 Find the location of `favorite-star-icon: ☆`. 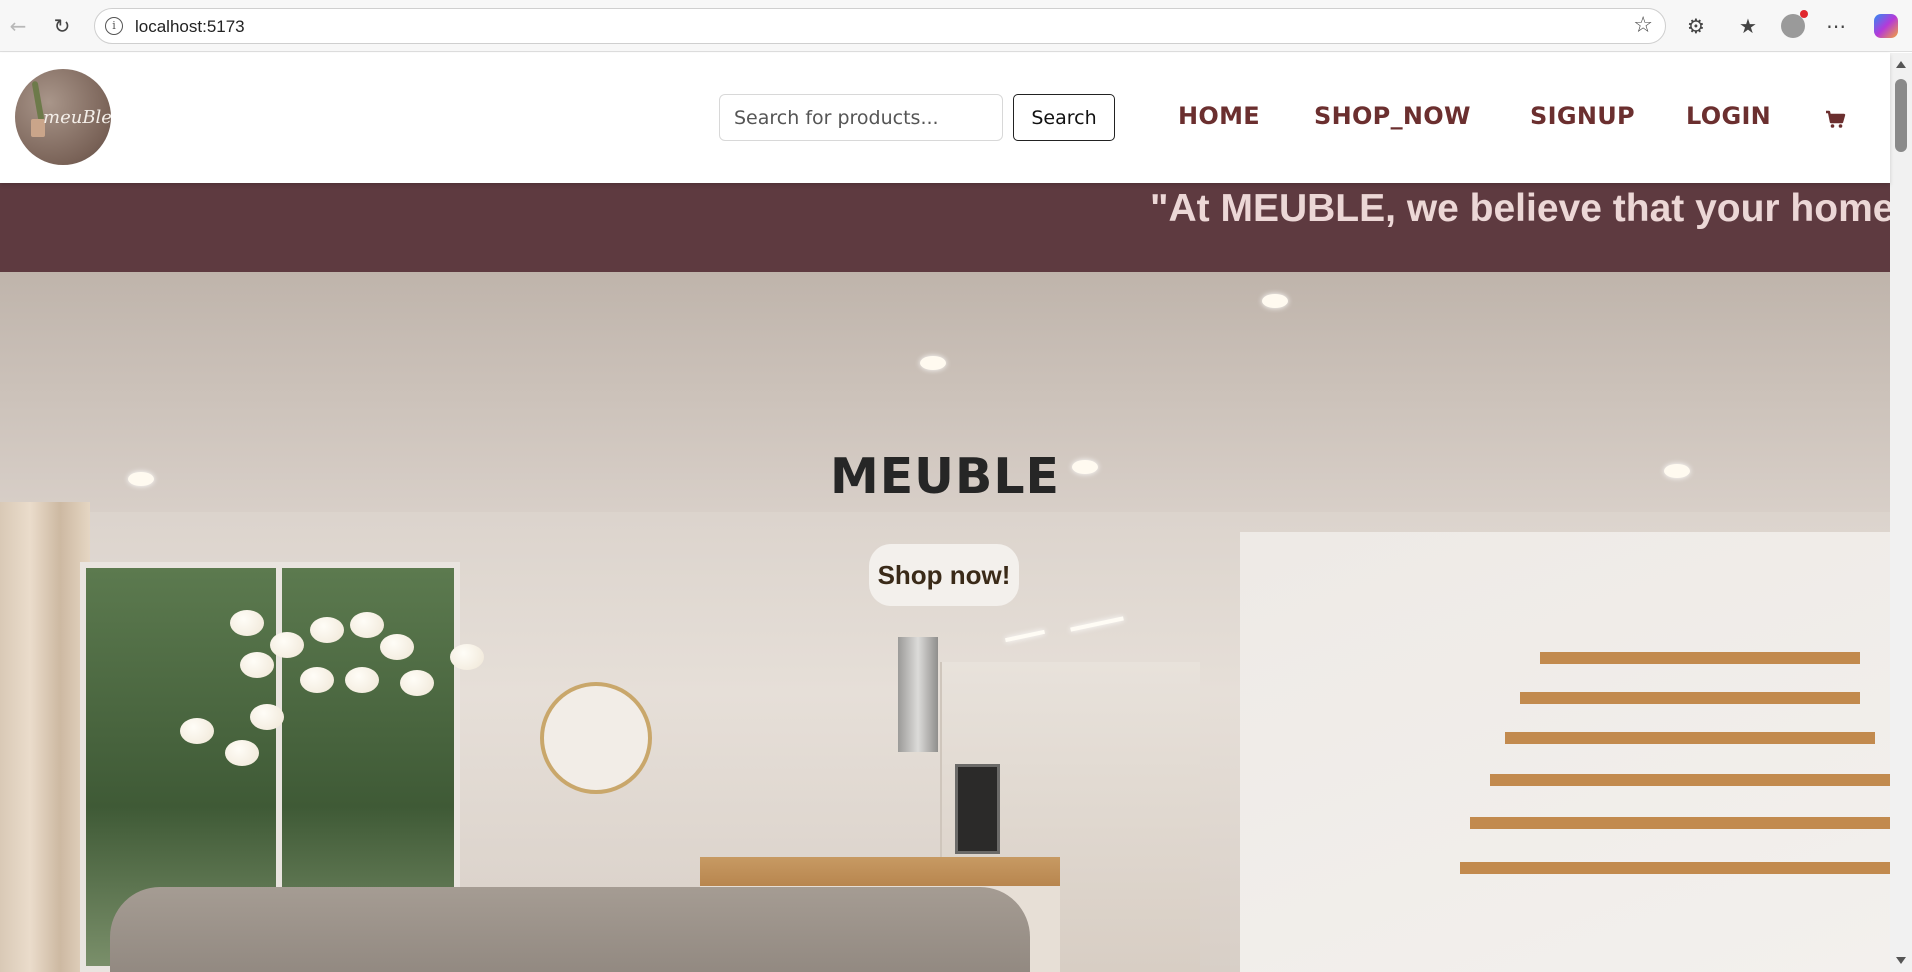

favorite-star-icon: ☆ is located at coordinates (1643, 25).